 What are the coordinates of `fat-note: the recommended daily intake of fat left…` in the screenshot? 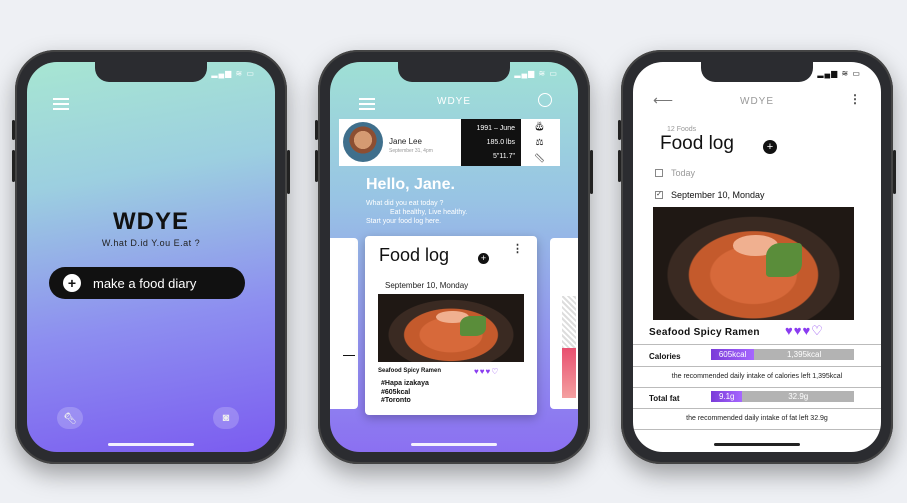 It's located at (757, 418).